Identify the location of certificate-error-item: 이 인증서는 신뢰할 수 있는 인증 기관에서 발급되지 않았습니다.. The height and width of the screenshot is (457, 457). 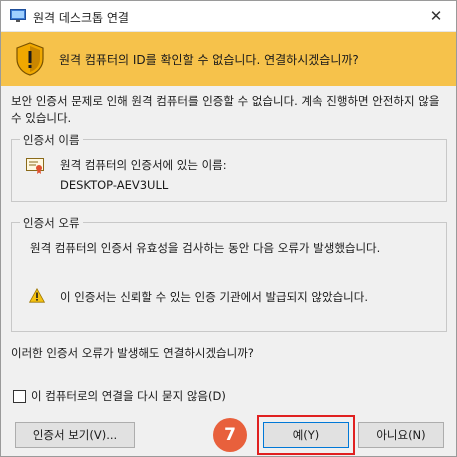
(214, 297).